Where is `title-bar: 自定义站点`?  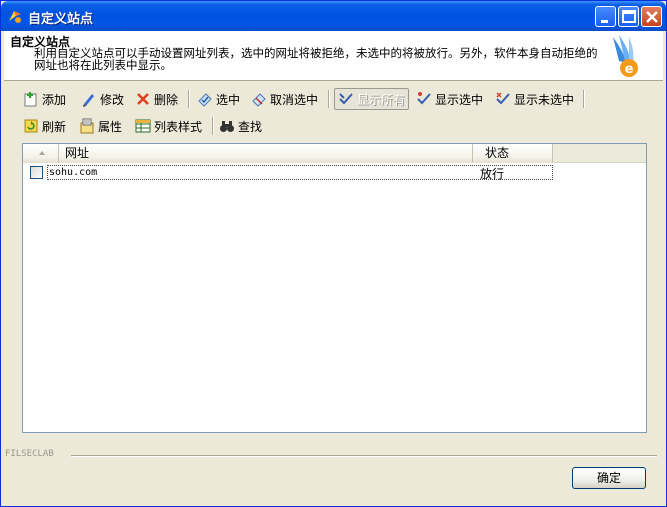 title-bar: 自定义站点 is located at coordinates (333, 16).